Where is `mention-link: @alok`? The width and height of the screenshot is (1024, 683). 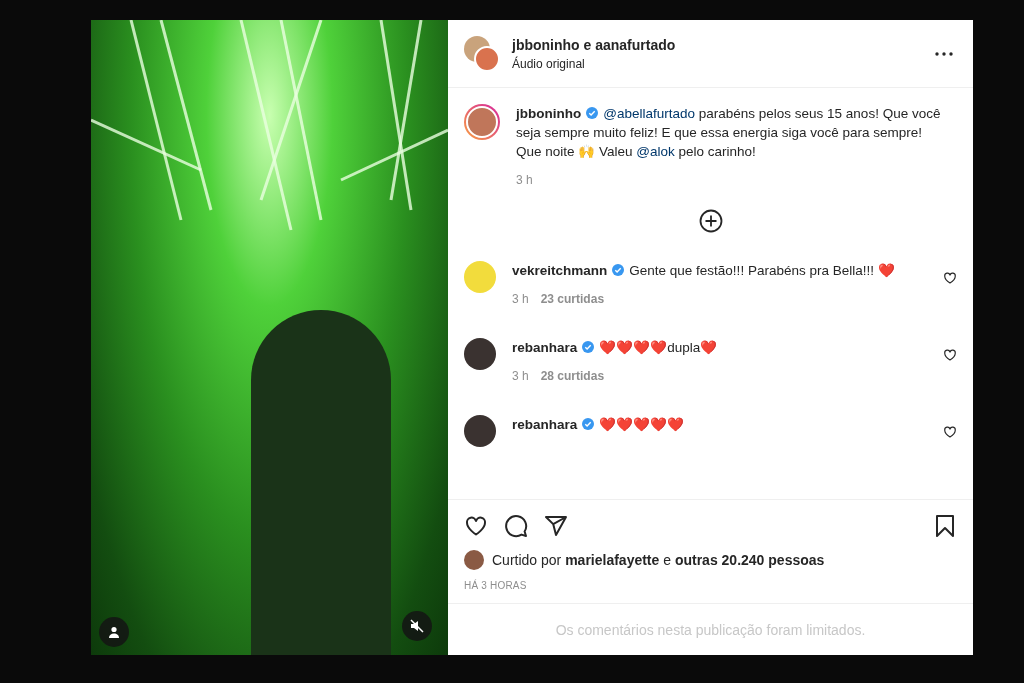
mention-link: @alok is located at coordinates (655, 151).